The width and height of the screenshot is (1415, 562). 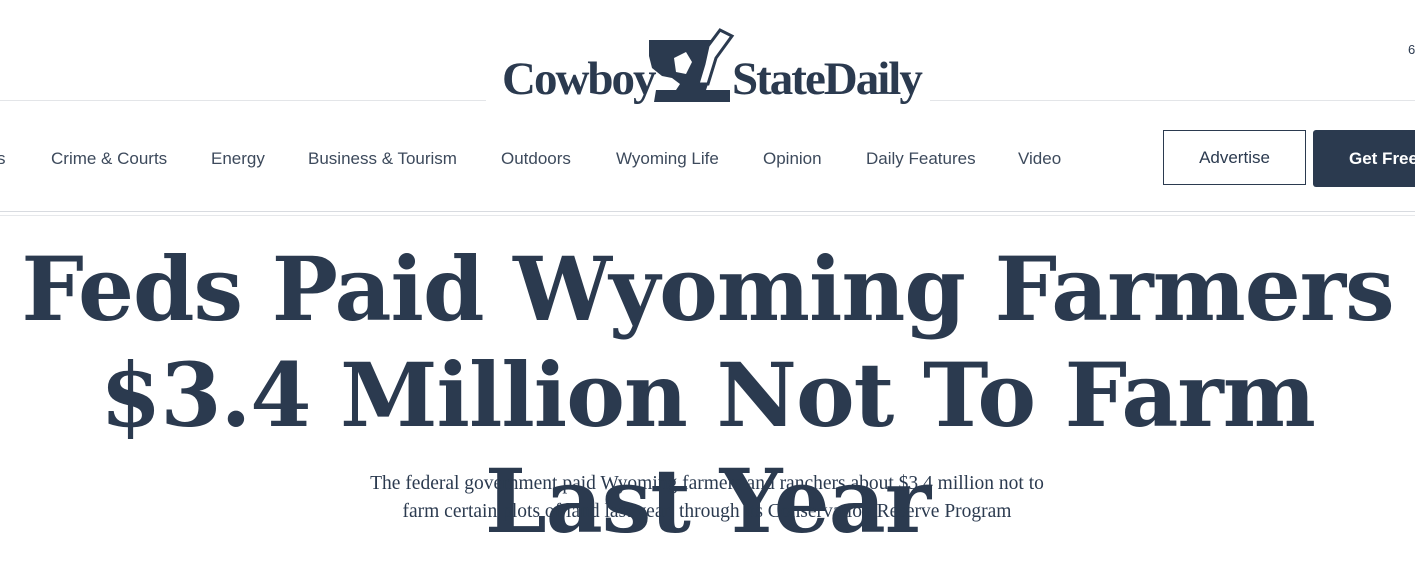 I want to click on logo-text-cowboy: Cowboy, so click(x=579, y=79).